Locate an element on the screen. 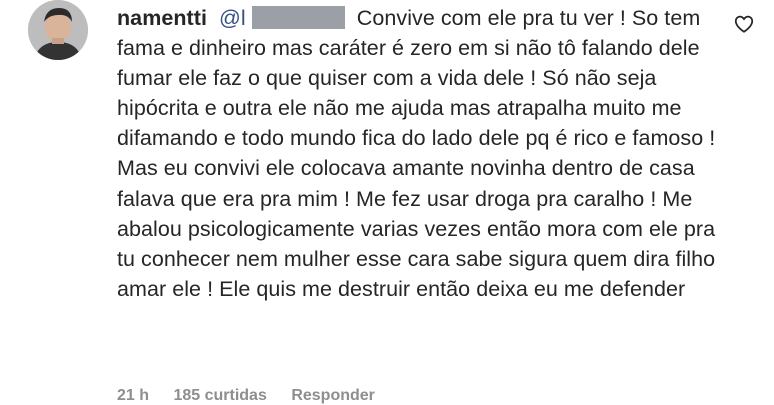 This screenshot has width=774, height=405. comment-meta: 21 h 185 curtidas Responder is located at coordinates (256, 396).